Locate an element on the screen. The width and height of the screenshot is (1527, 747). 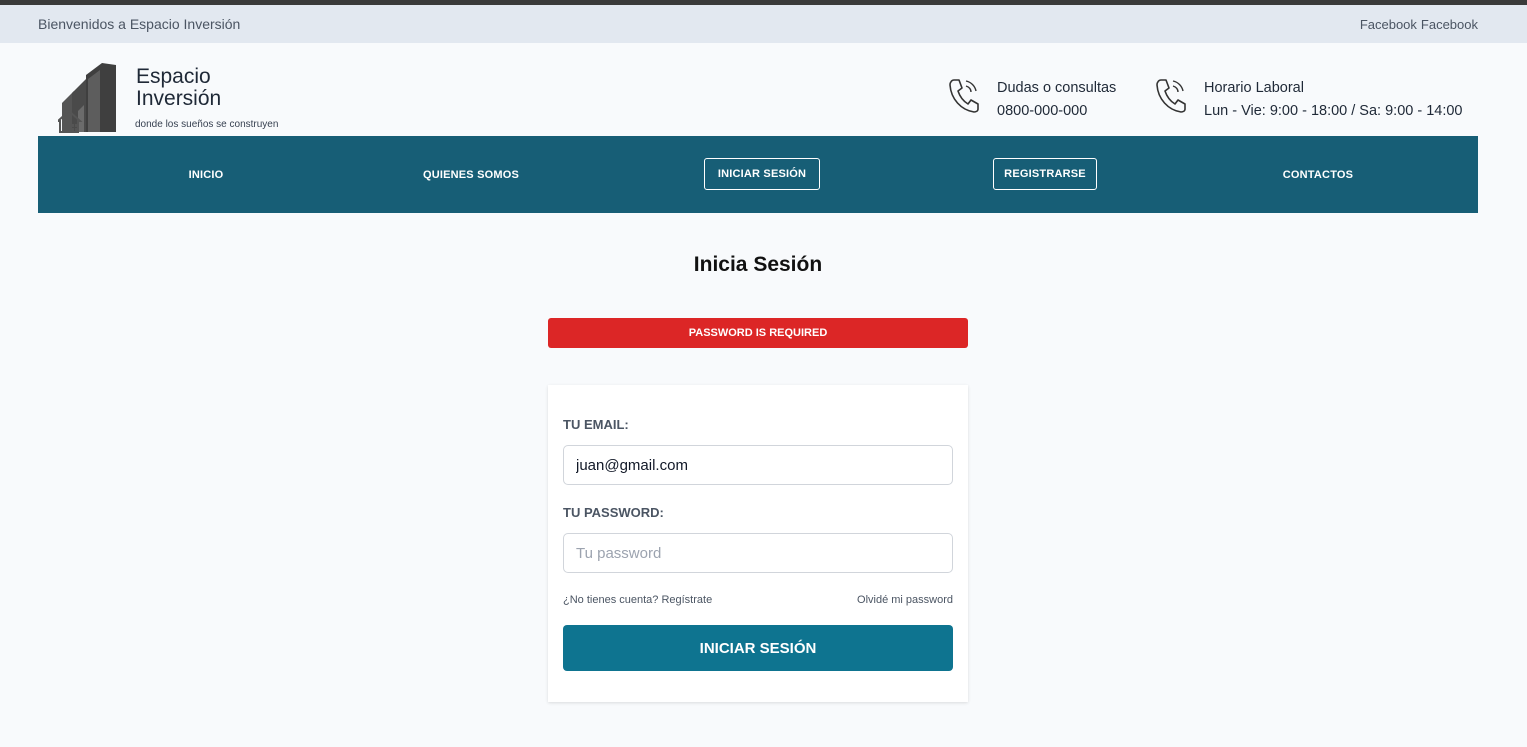
contact-consultas-phone: 0800-000-000 is located at coordinates (1042, 111).